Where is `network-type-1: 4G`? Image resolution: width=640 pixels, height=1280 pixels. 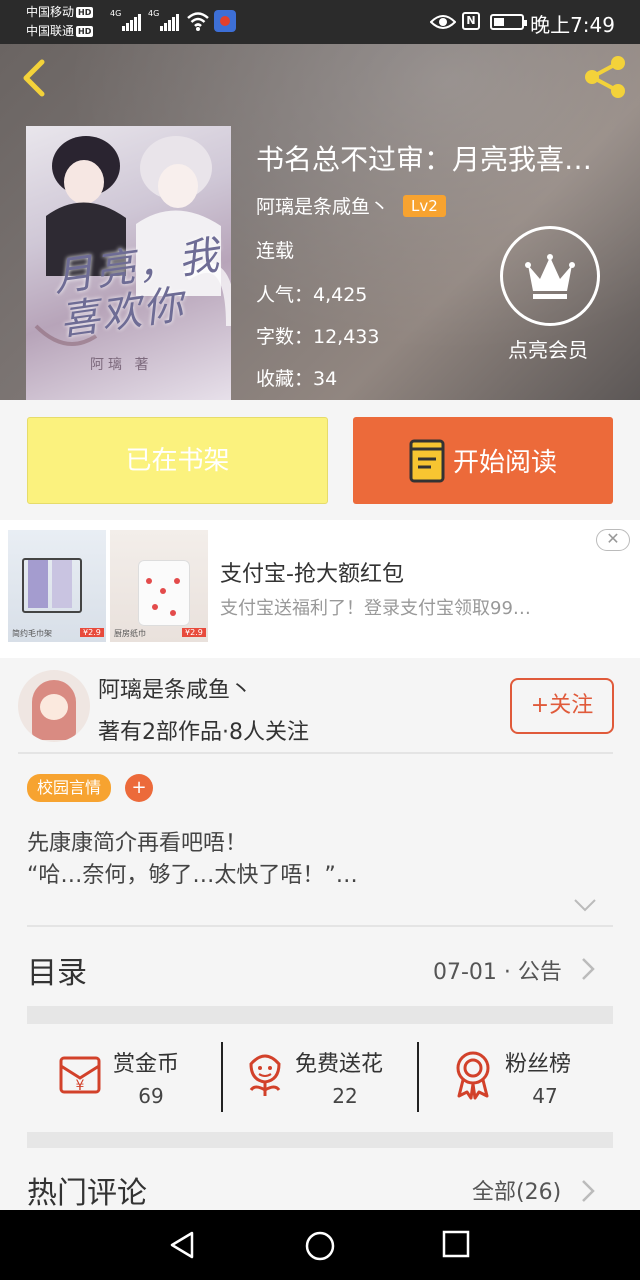
network-type-1: 4G is located at coordinates (116, 13).